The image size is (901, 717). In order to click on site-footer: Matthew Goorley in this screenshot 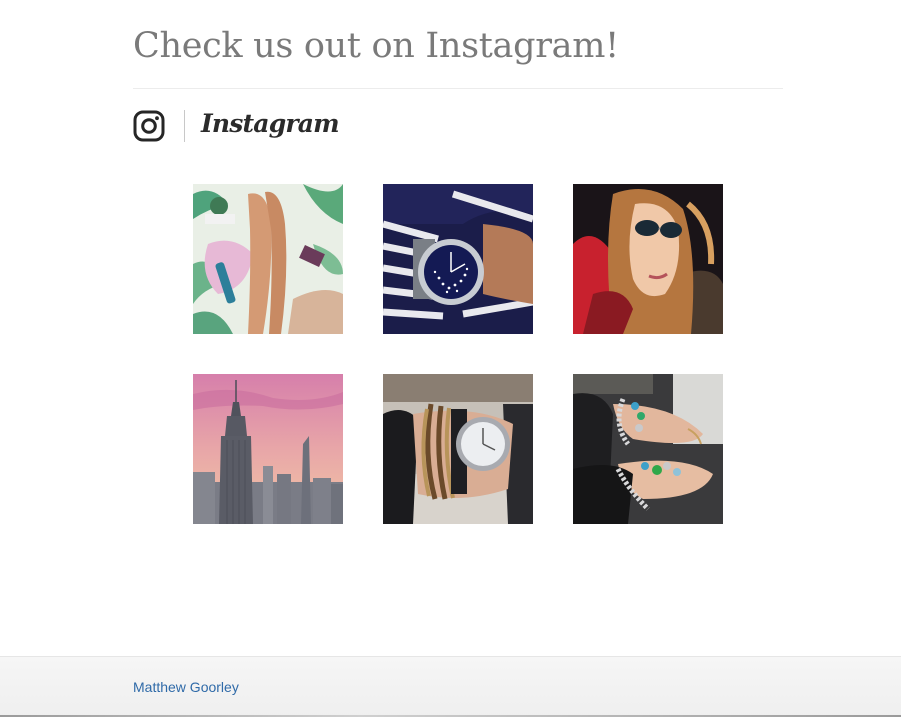, I will do `click(450, 686)`.